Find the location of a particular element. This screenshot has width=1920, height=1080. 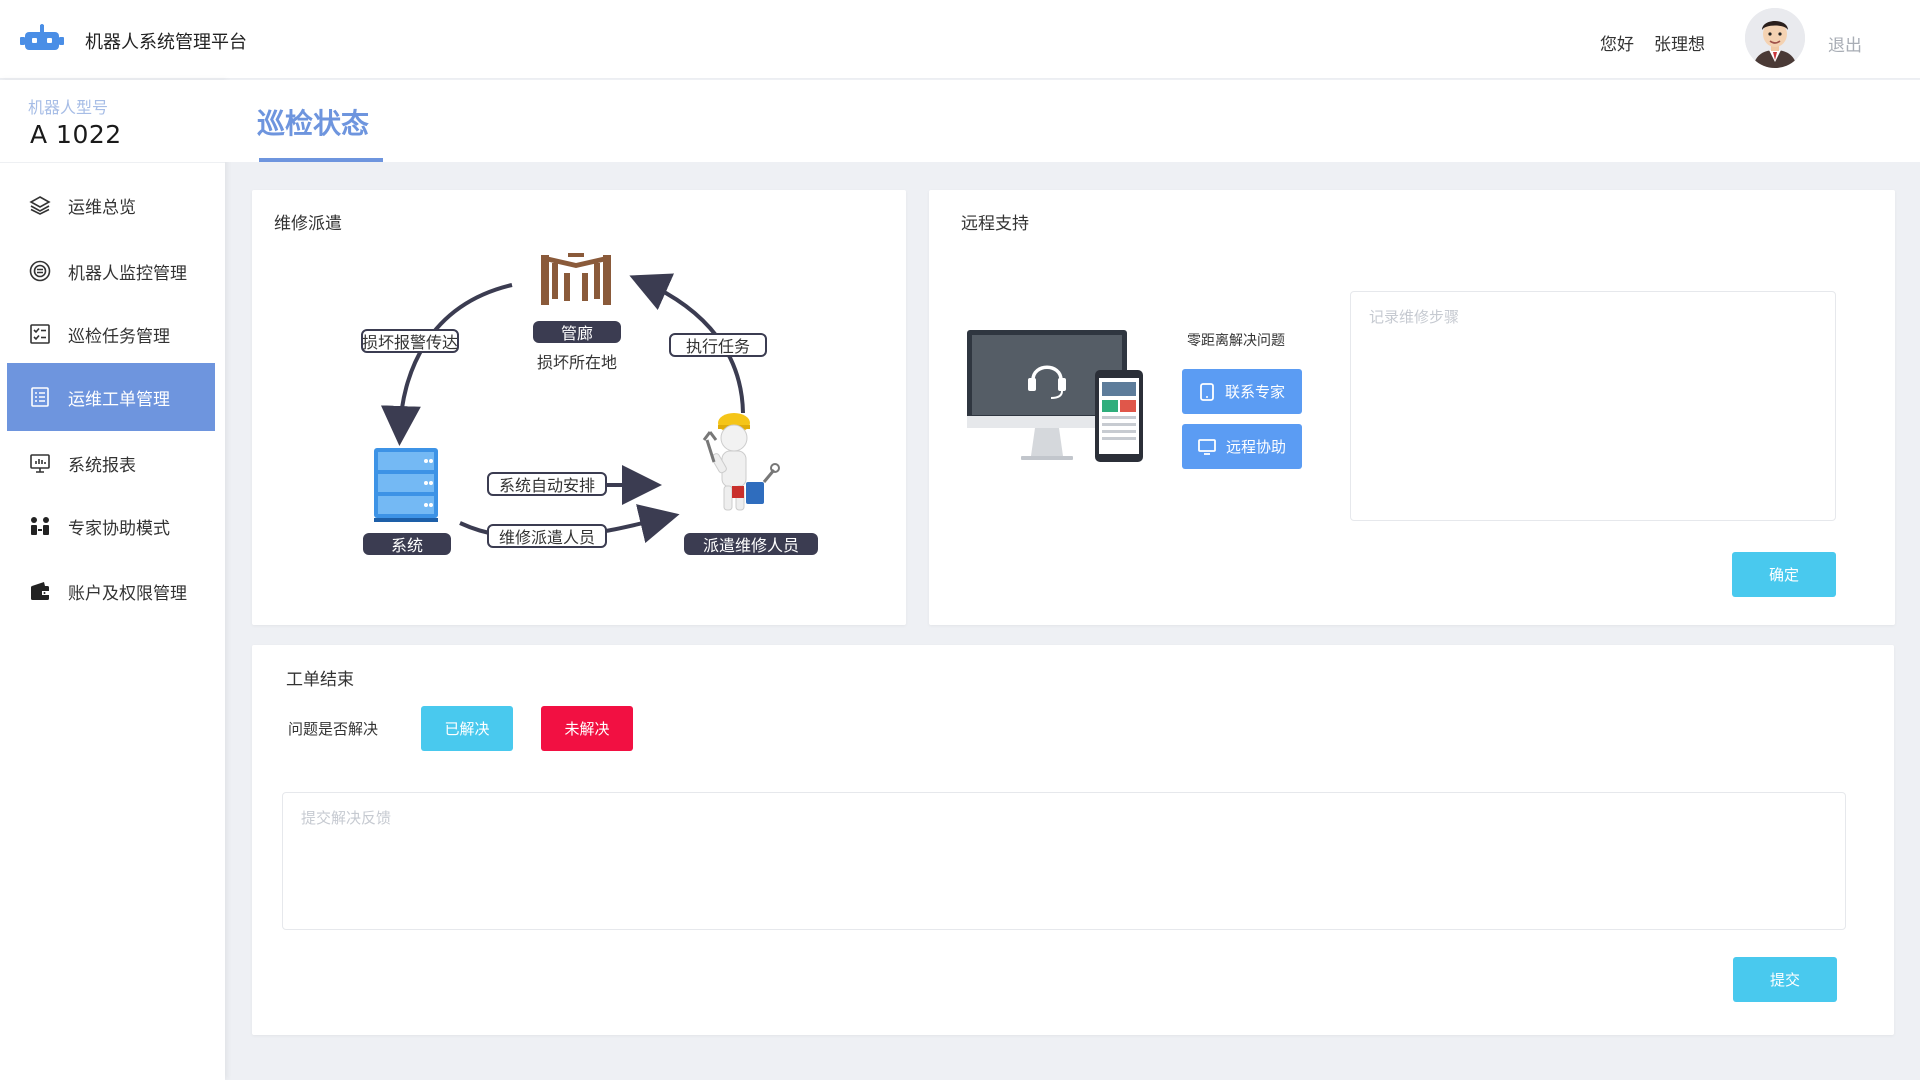

robot-icon is located at coordinates (42, 37).